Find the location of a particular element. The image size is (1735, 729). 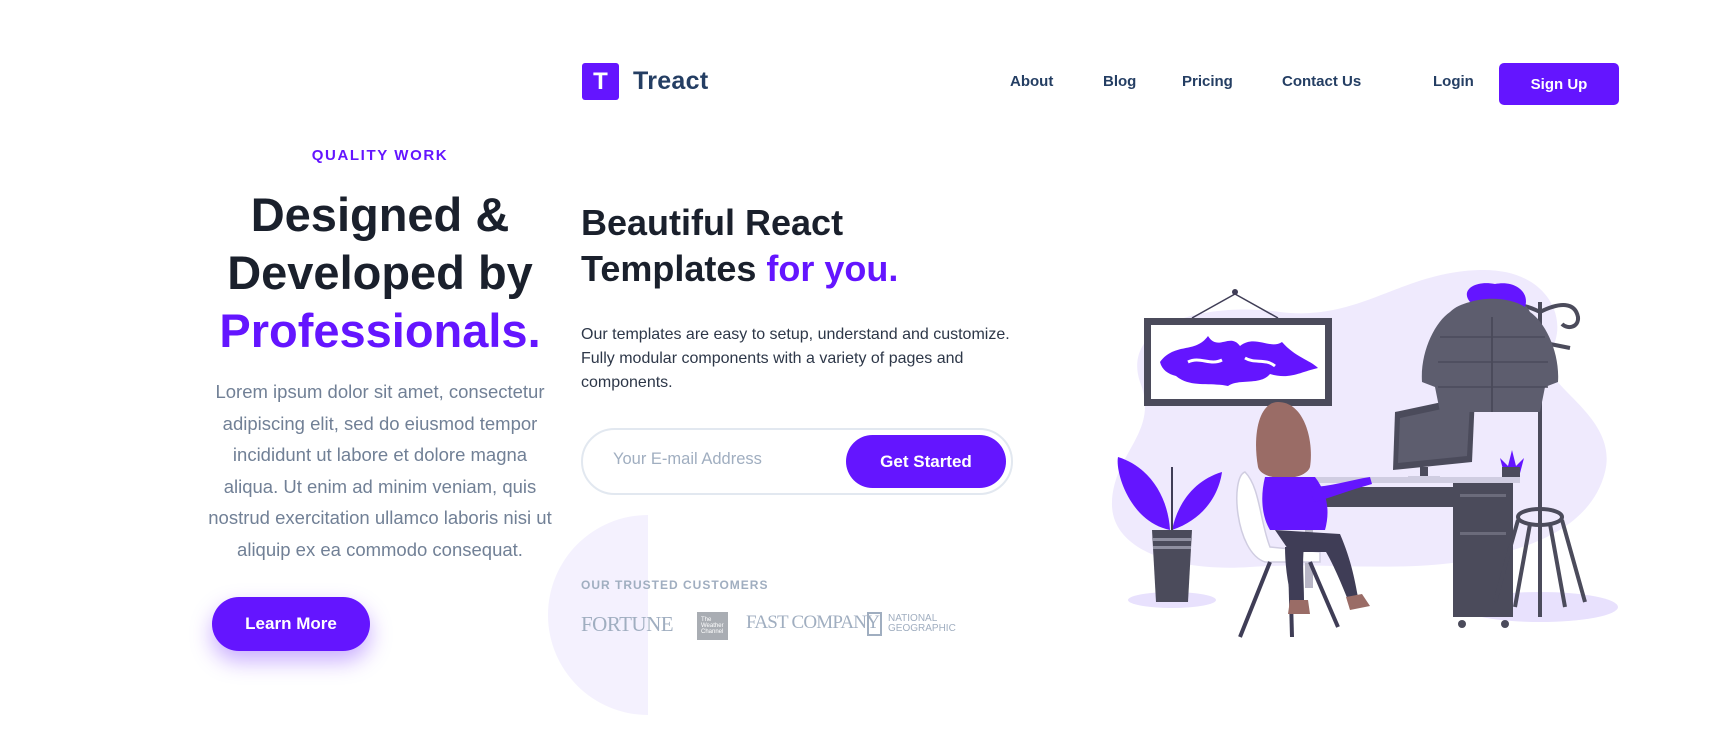

logo-text: Treact is located at coordinates (671, 81).